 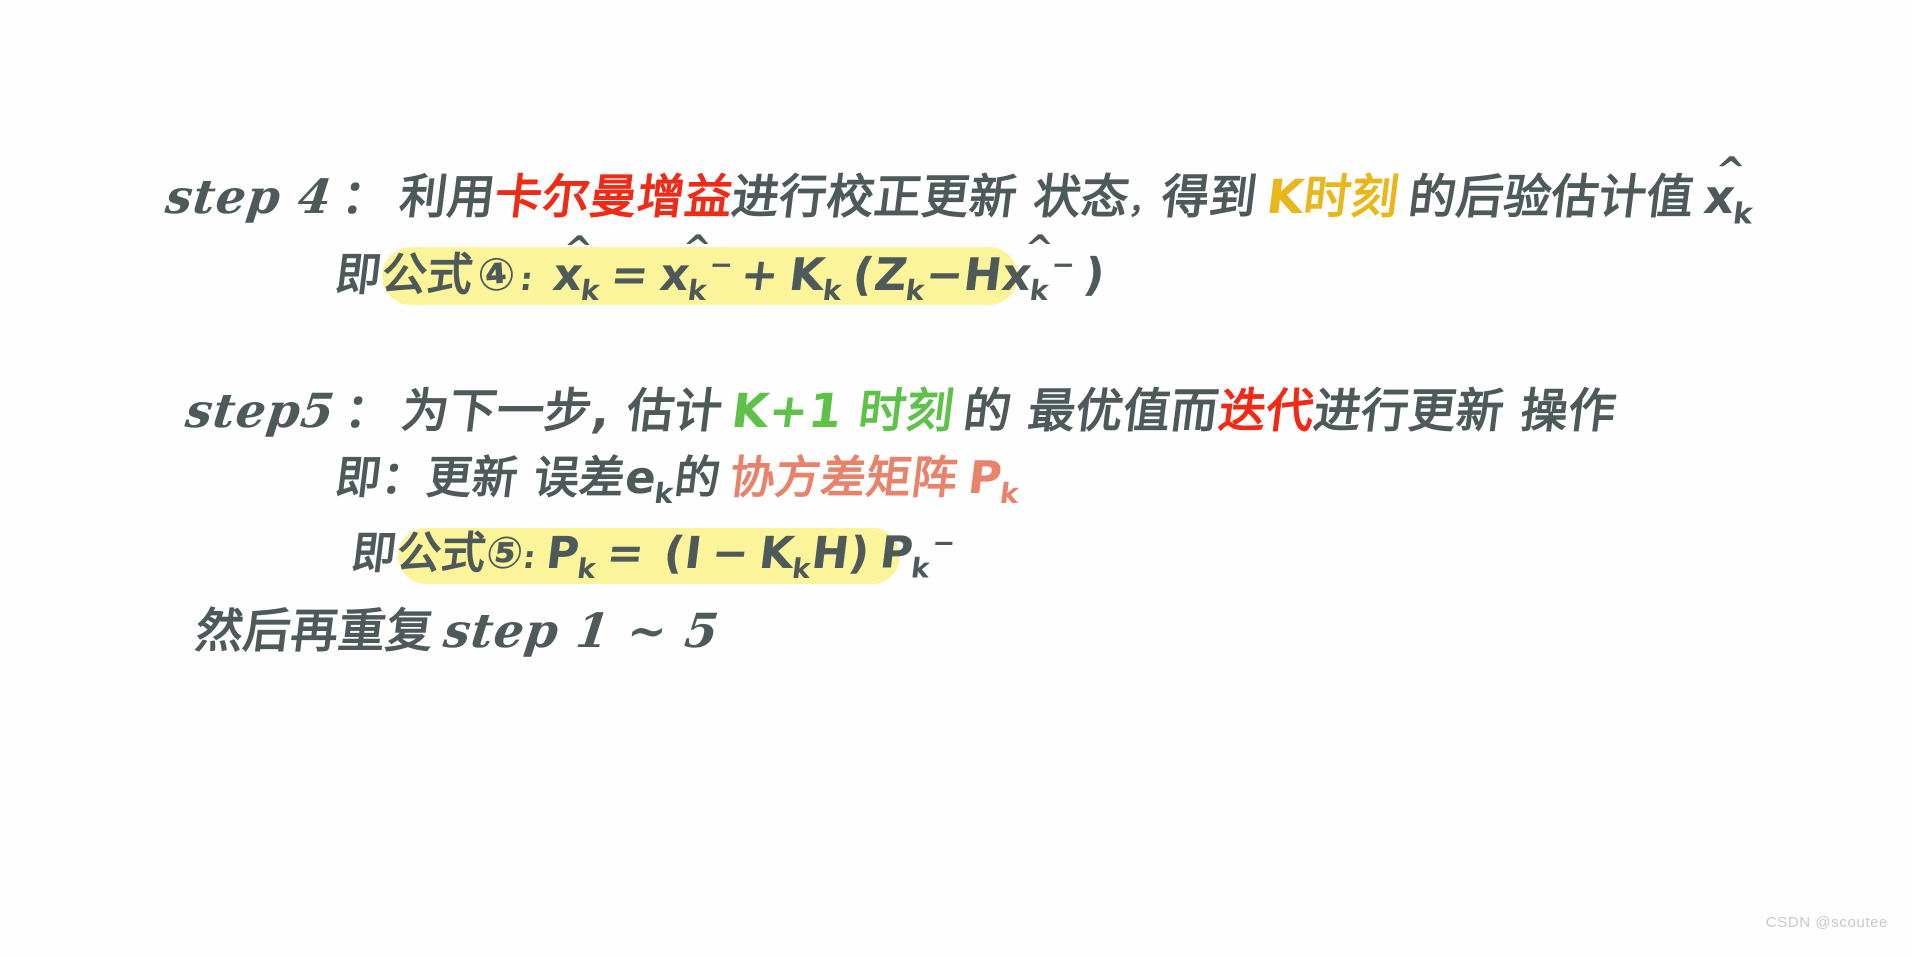 I want to click on step4-label: step 4, so click(x=249, y=197).